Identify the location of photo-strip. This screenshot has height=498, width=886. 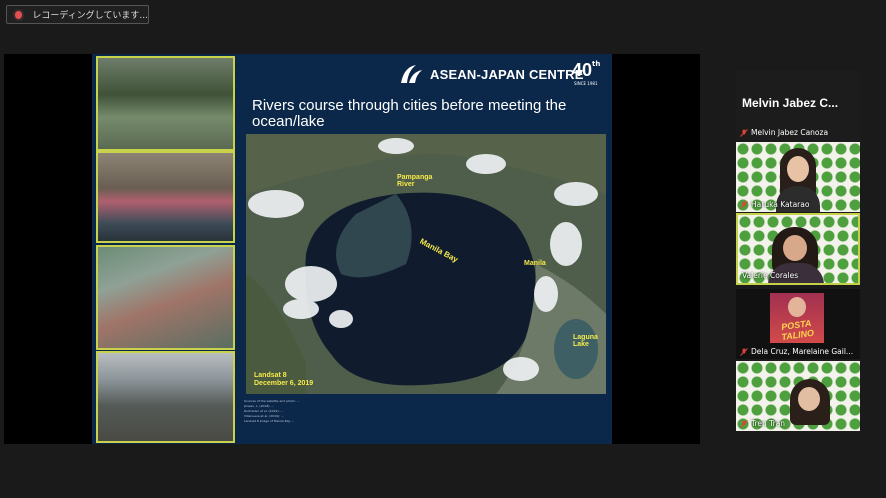
(164, 249).